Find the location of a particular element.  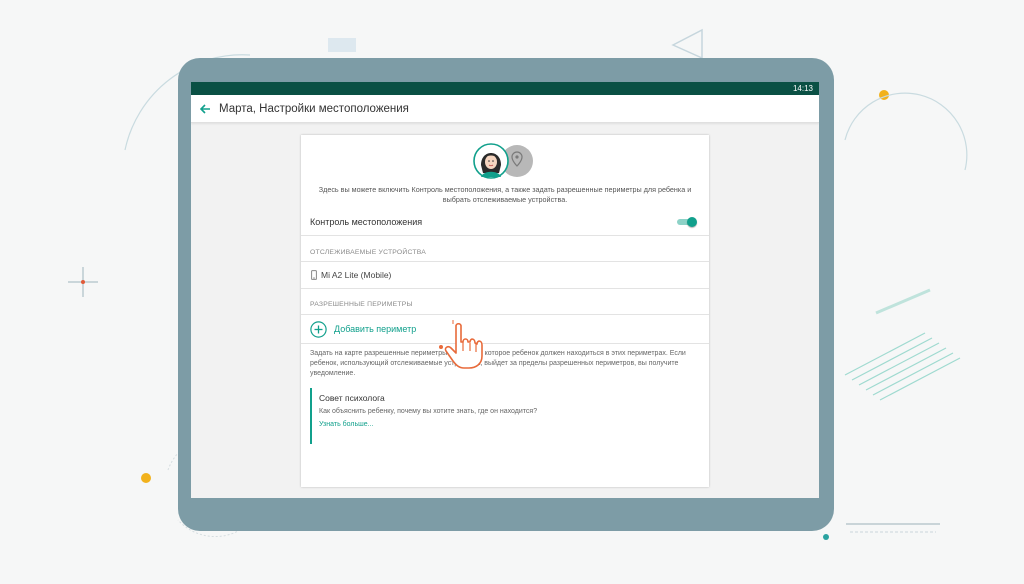

status-time: 14:13 is located at coordinates (802, 88).